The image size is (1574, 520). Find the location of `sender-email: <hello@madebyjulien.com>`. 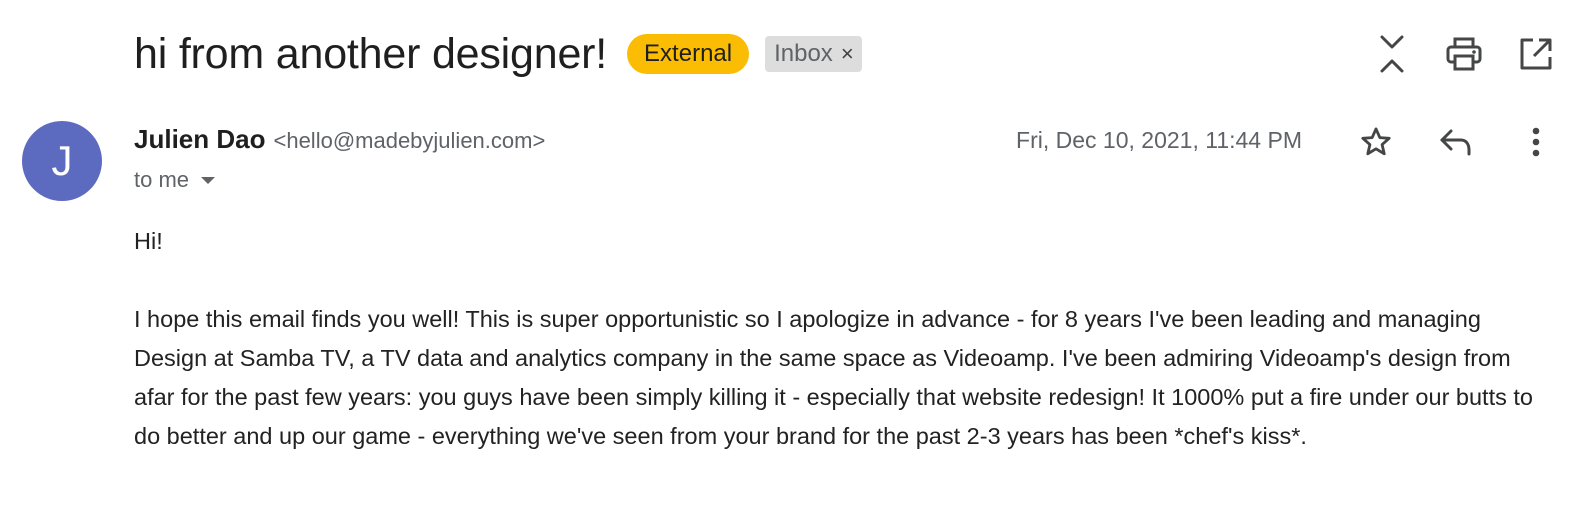

sender-email: <hello@madebyjulien.com> is located at coordinates (409, 140).